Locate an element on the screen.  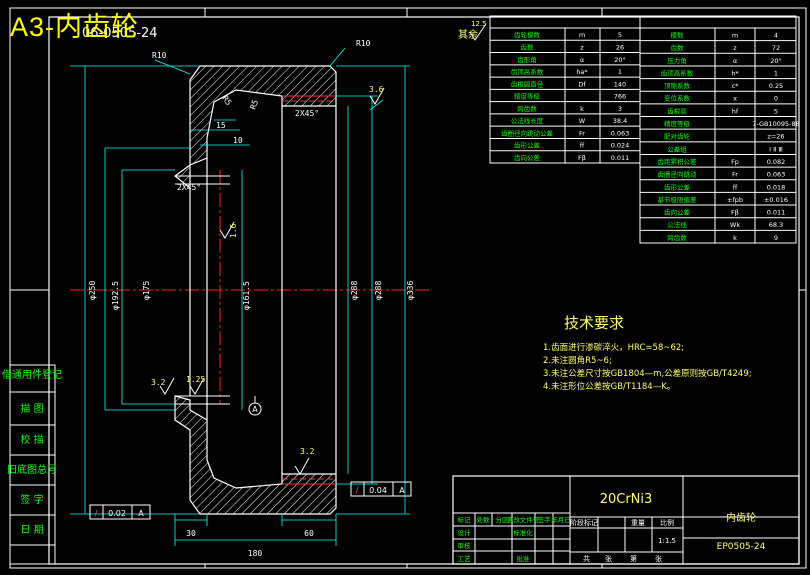
dim-w1: 30 is located at coordinates (191, 533).